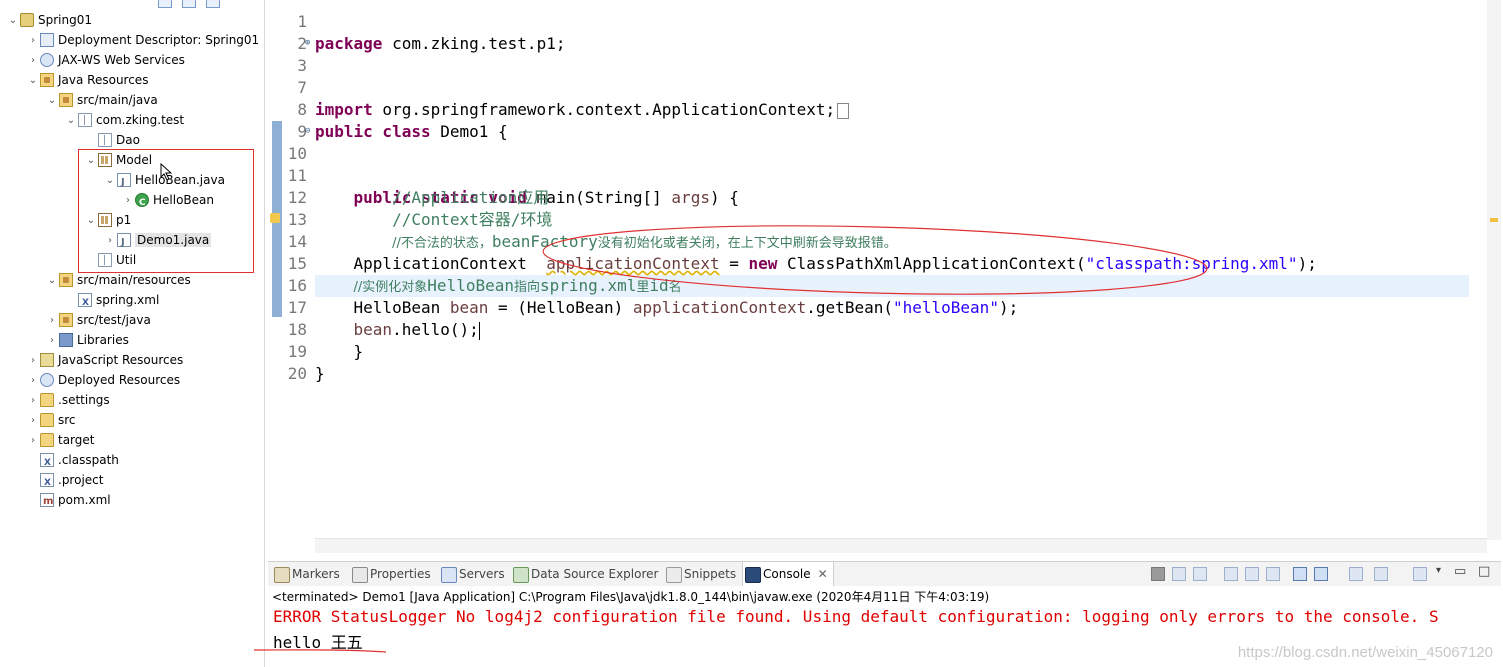  I want to click on tab-data-source-explorer: Data Source Explorer, so click(584, 574).